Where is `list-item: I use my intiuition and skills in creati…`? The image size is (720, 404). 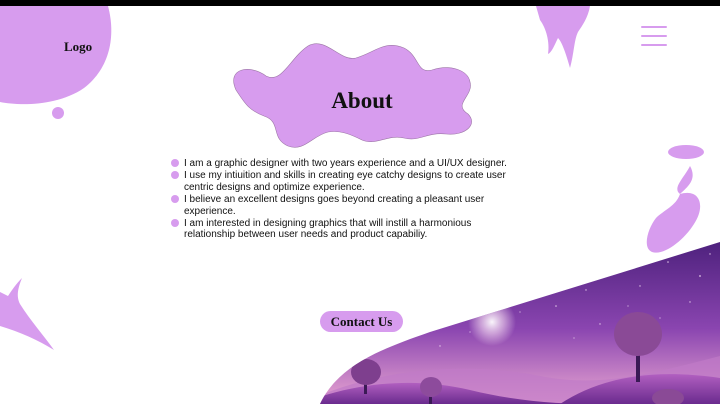 list-item: I use my intiuition and skills in creati… is located at coordinates (346, 181).